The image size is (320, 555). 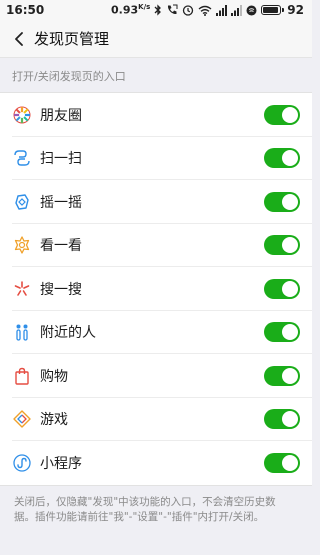 I want to click on top-stories-icon, so click(x=22, y=245).